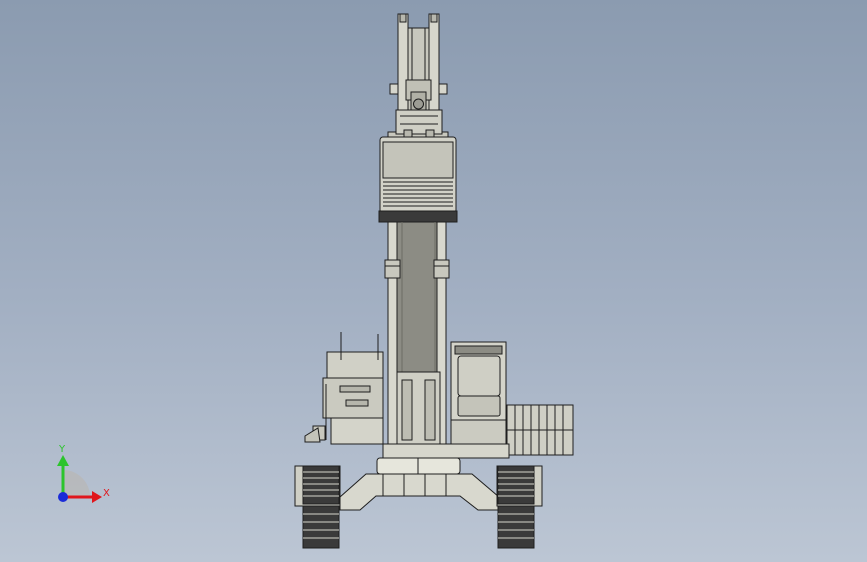  What do you see at coordinates (418, 79) in the screenshot?
I see `excavator-stick` at bounding box center [418, 79].